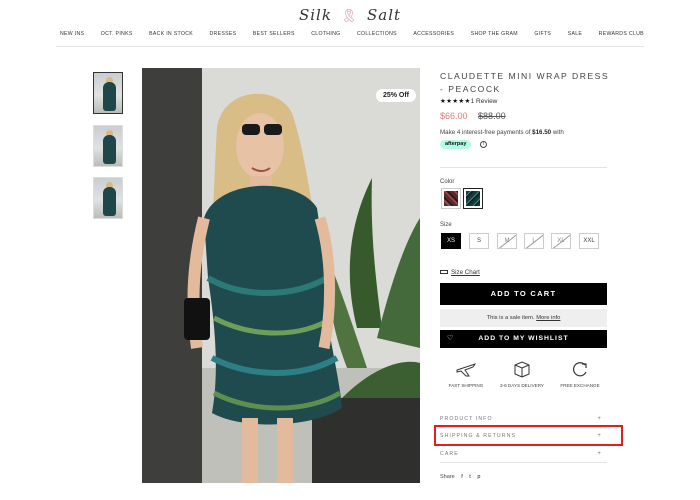 The image size is (700, 500). What do you see at coordinates (449, 454) in the screenshot?
I see `accordion-label: CARE` at bounding box center [449, 454].